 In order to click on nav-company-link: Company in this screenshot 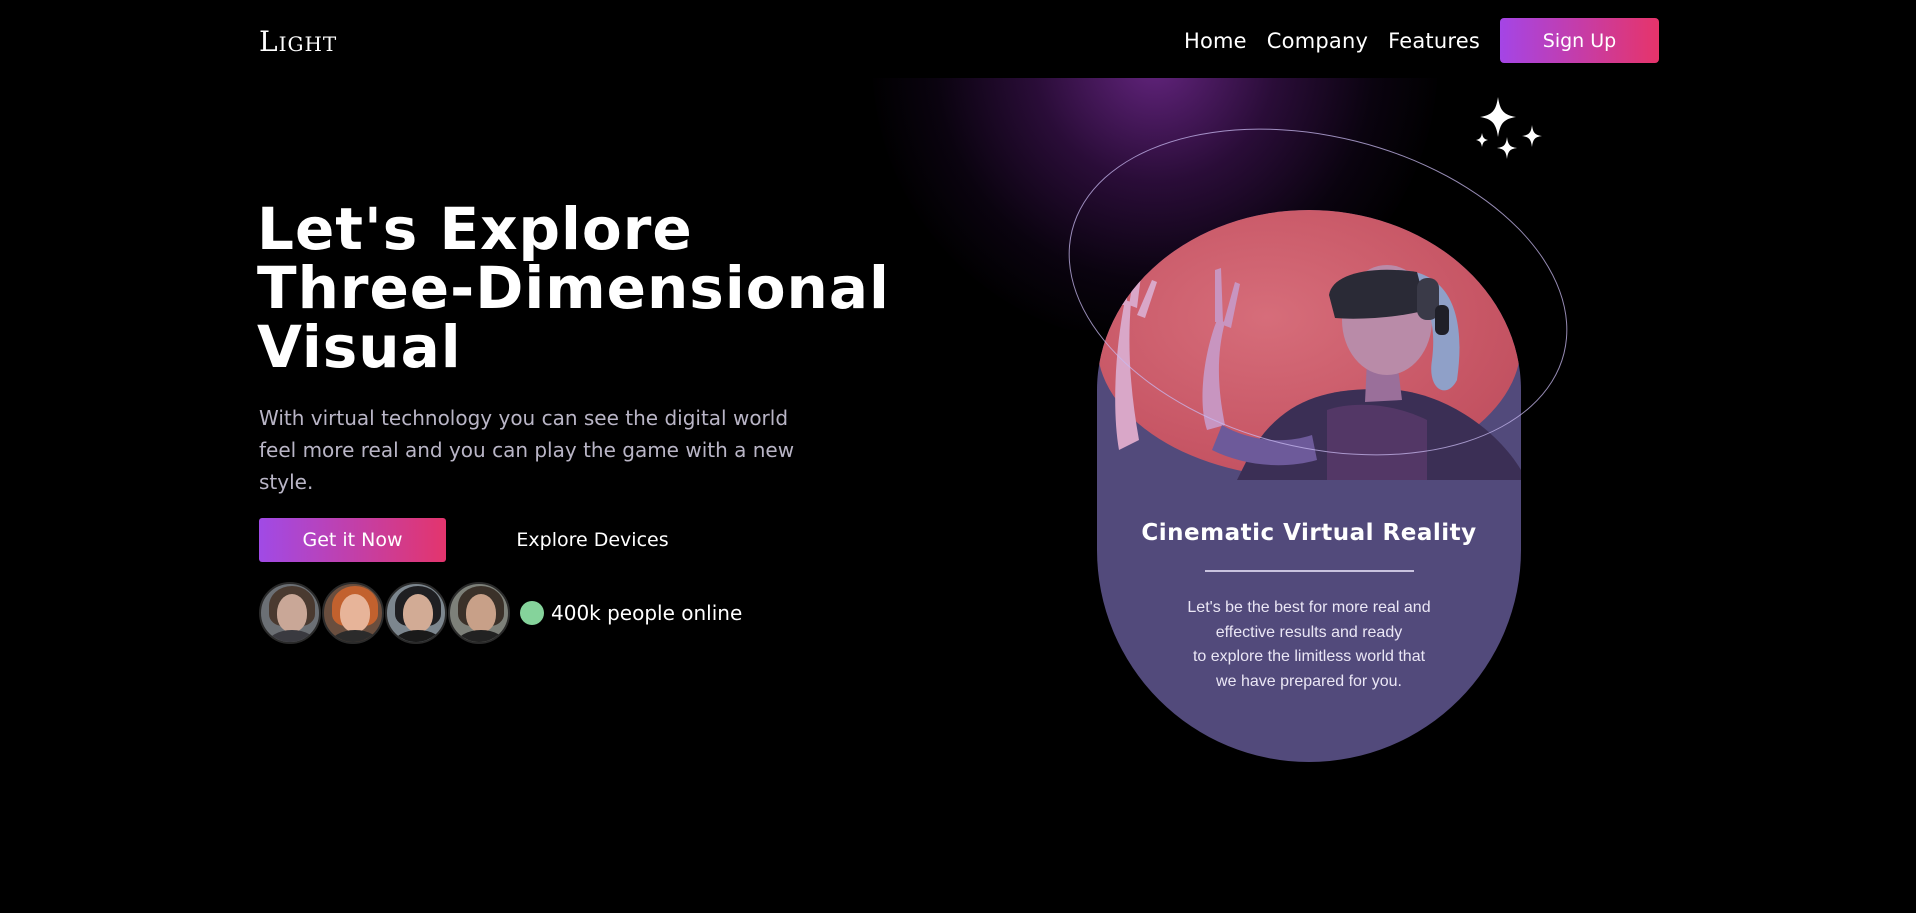, I will do `click(1317, 41)`.